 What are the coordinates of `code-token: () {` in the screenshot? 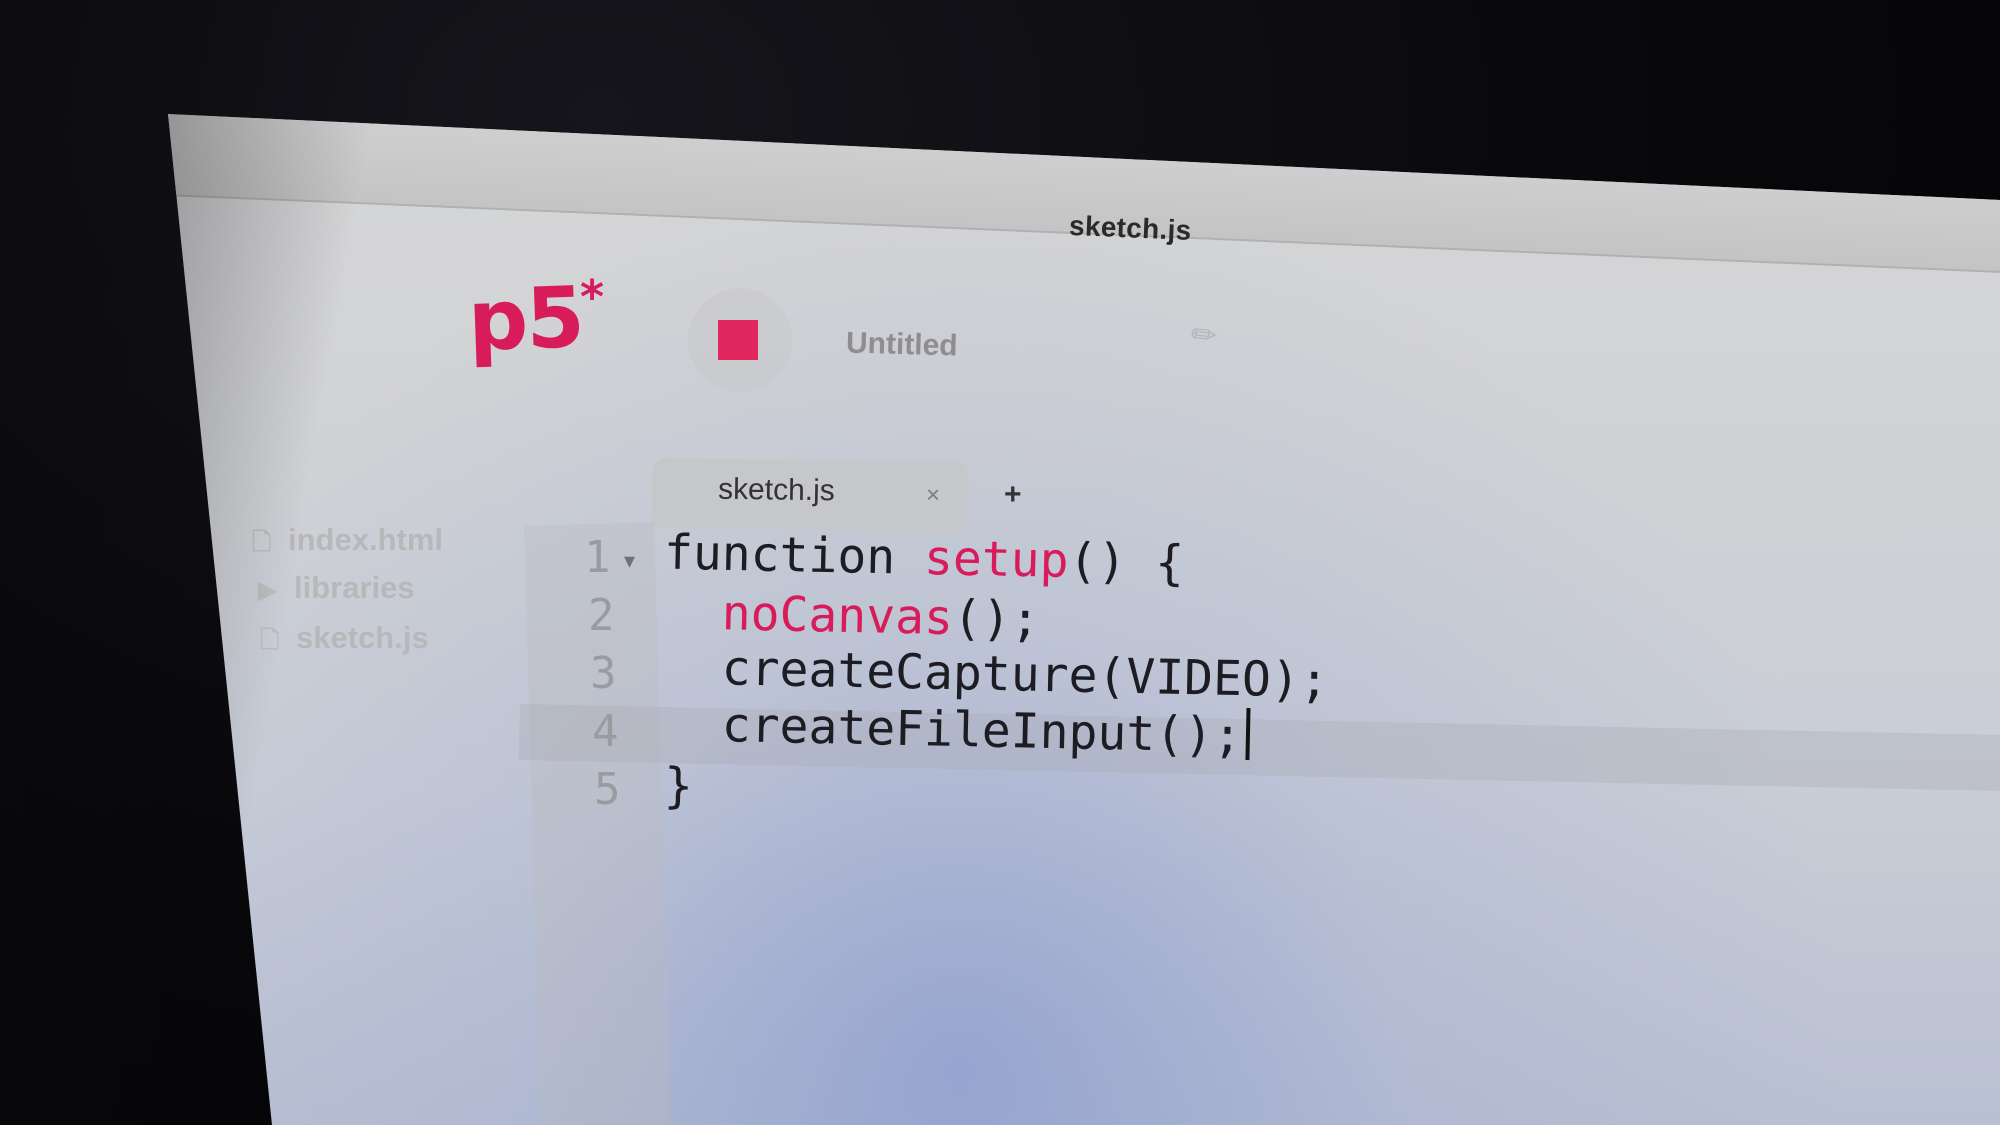 It's located at (1126, 562).